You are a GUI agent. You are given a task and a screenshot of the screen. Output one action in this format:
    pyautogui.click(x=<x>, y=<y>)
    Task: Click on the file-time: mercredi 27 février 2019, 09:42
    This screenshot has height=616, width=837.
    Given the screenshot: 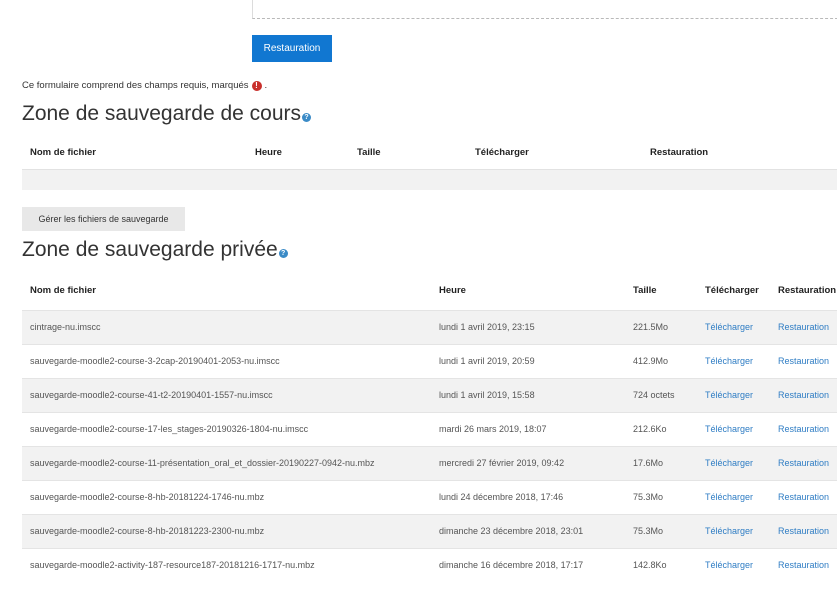 What is the action you would take?
    pyautogui.click(x=502, y=463)
    